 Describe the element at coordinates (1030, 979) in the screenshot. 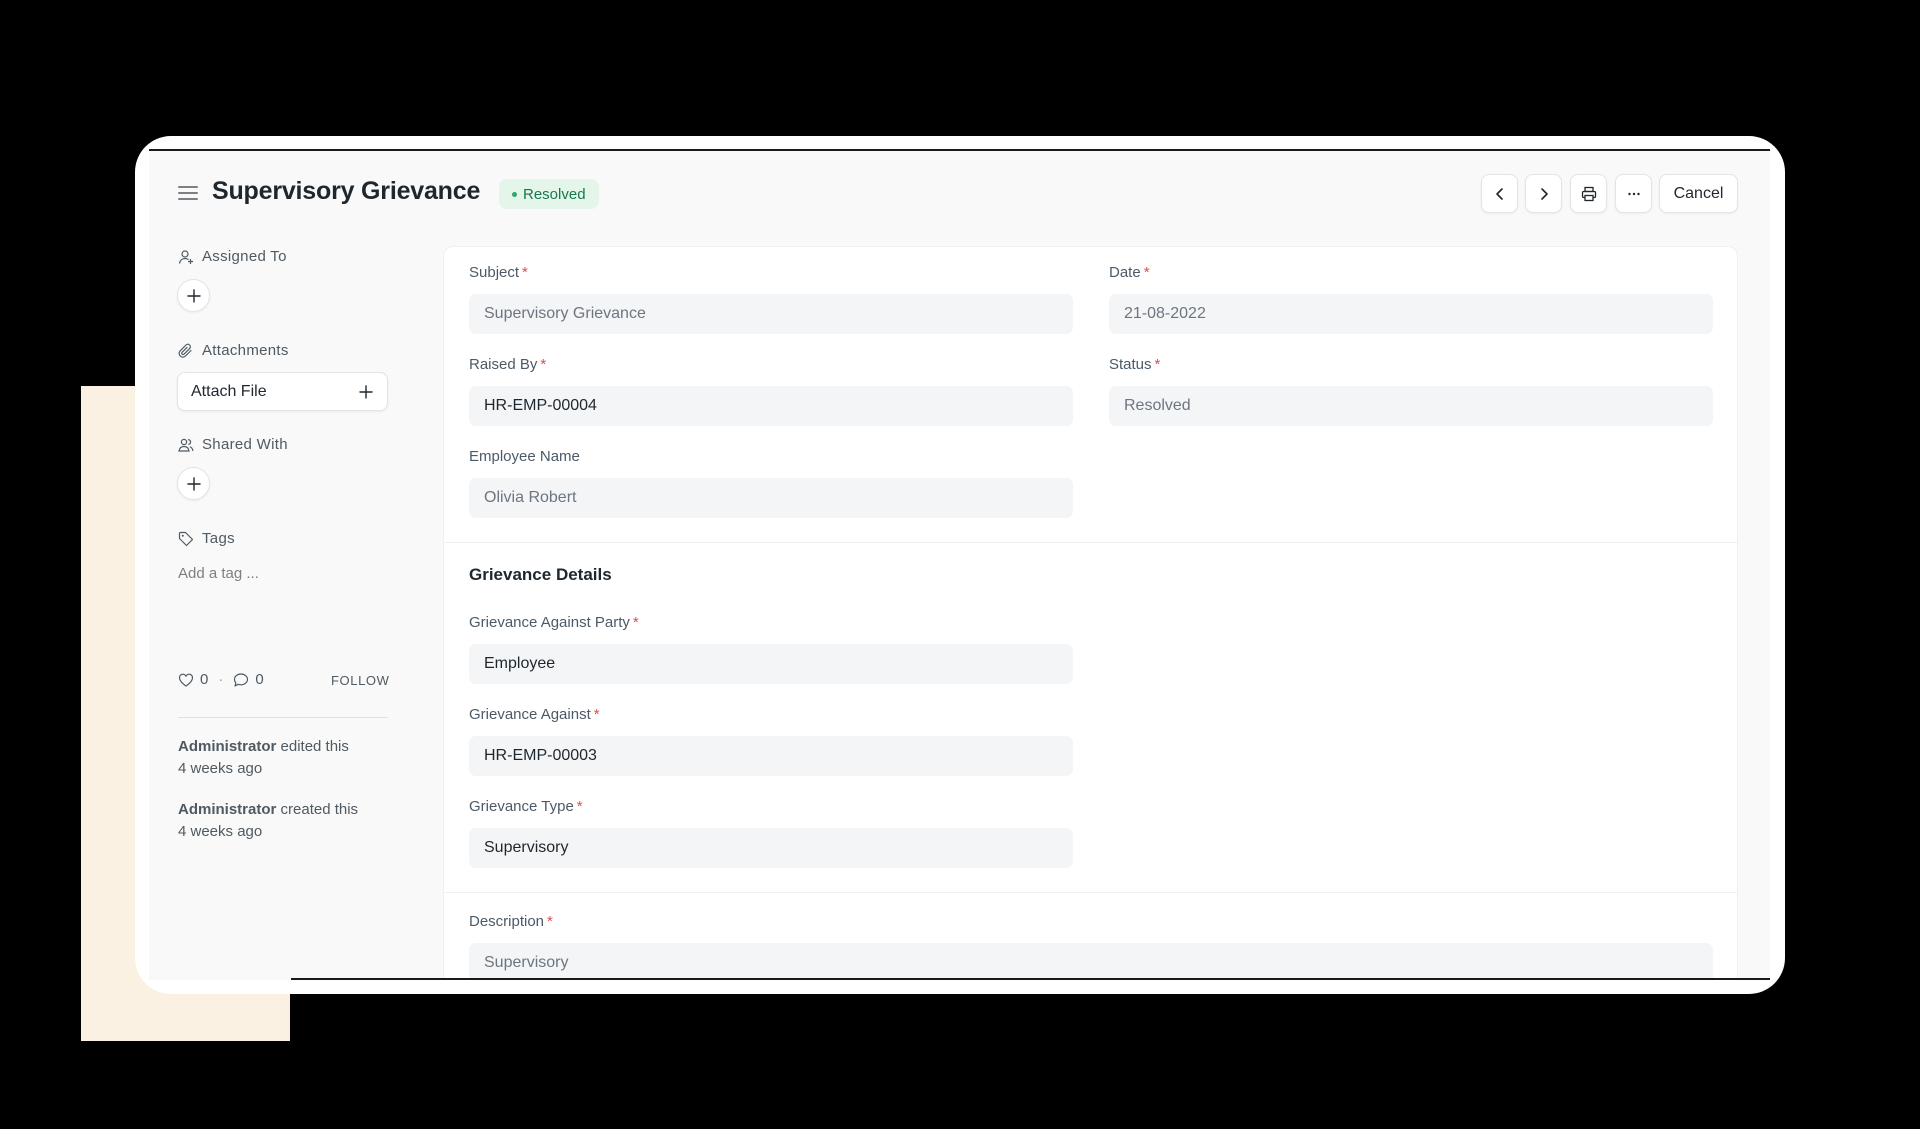

I see `screen-bottom-border` at that location.